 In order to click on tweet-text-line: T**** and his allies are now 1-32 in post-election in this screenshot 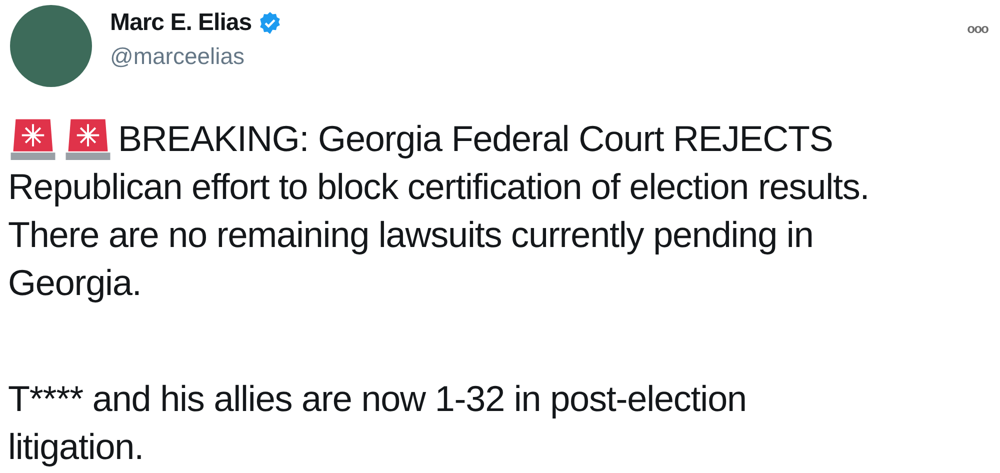, I will do `click(377, 399)`.